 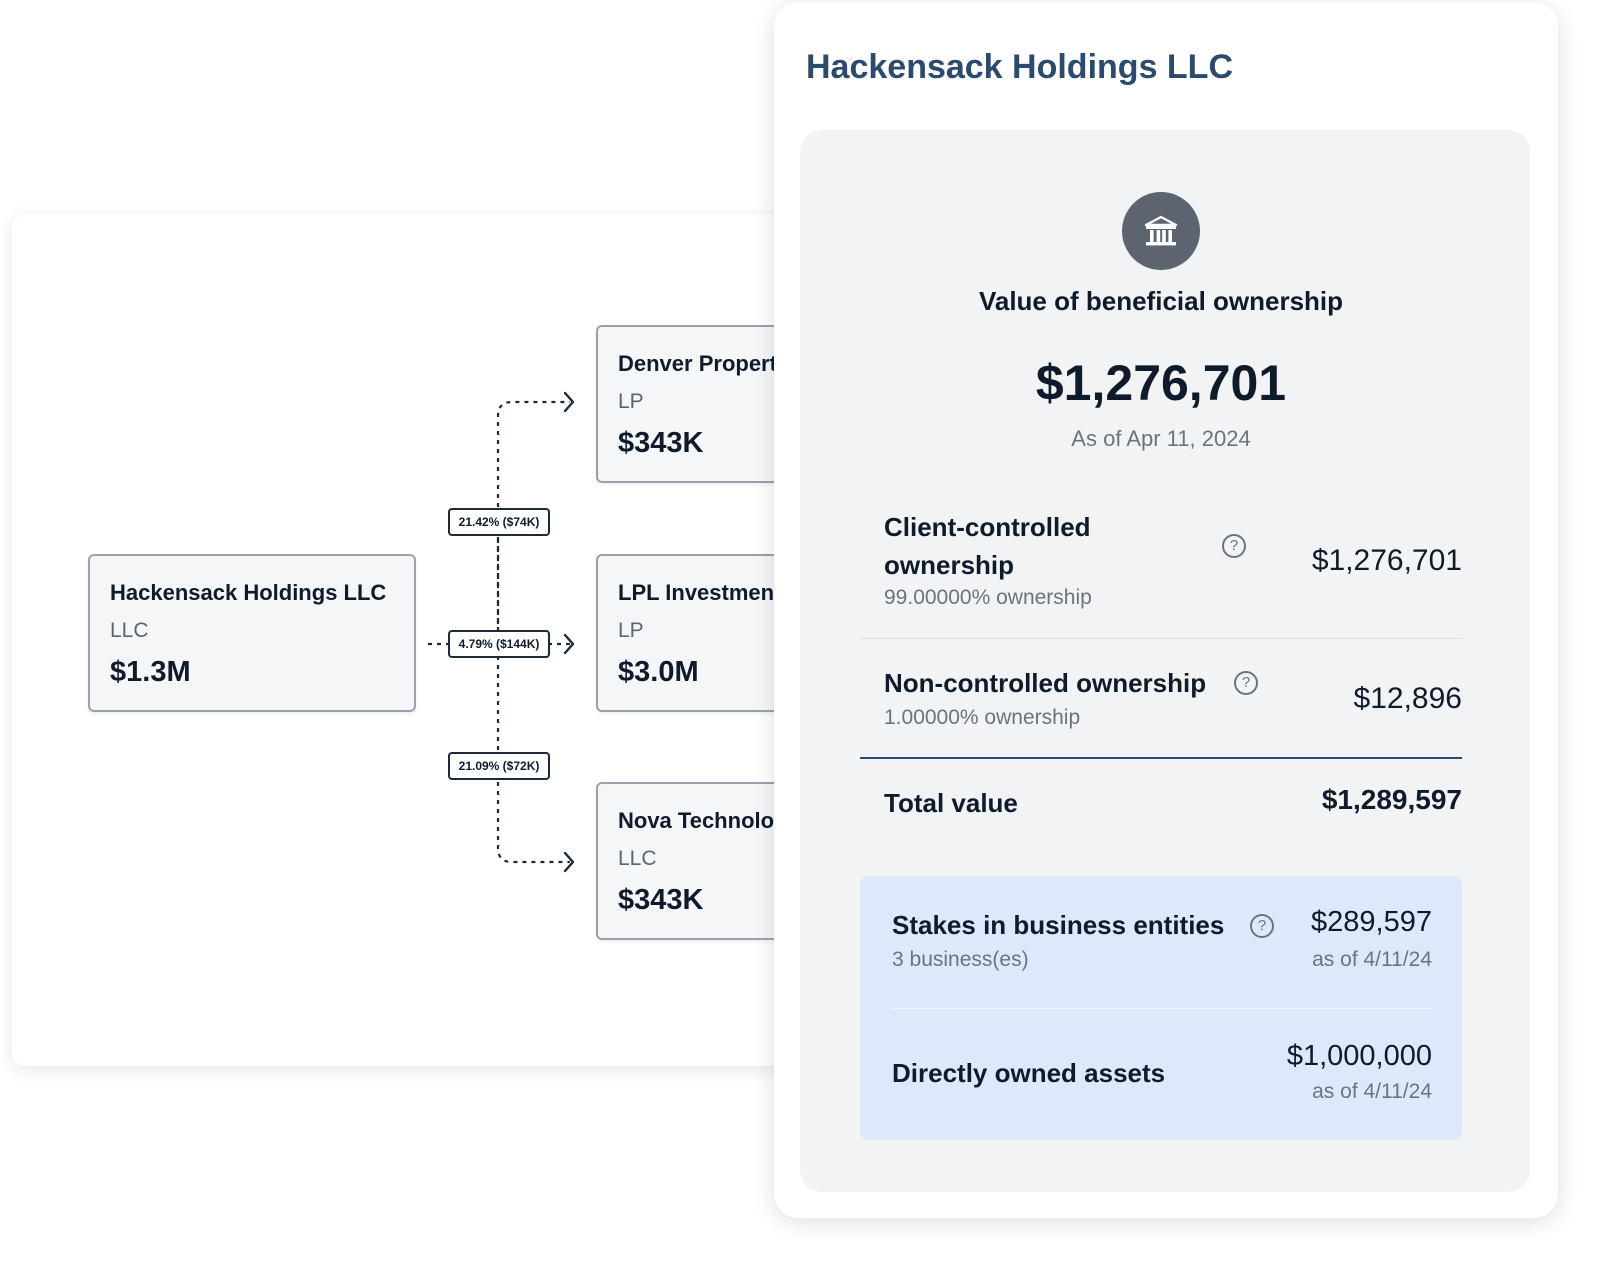 I want to click on direct-assets-label: Directly owned assets, so click(x=1029, y=1073).